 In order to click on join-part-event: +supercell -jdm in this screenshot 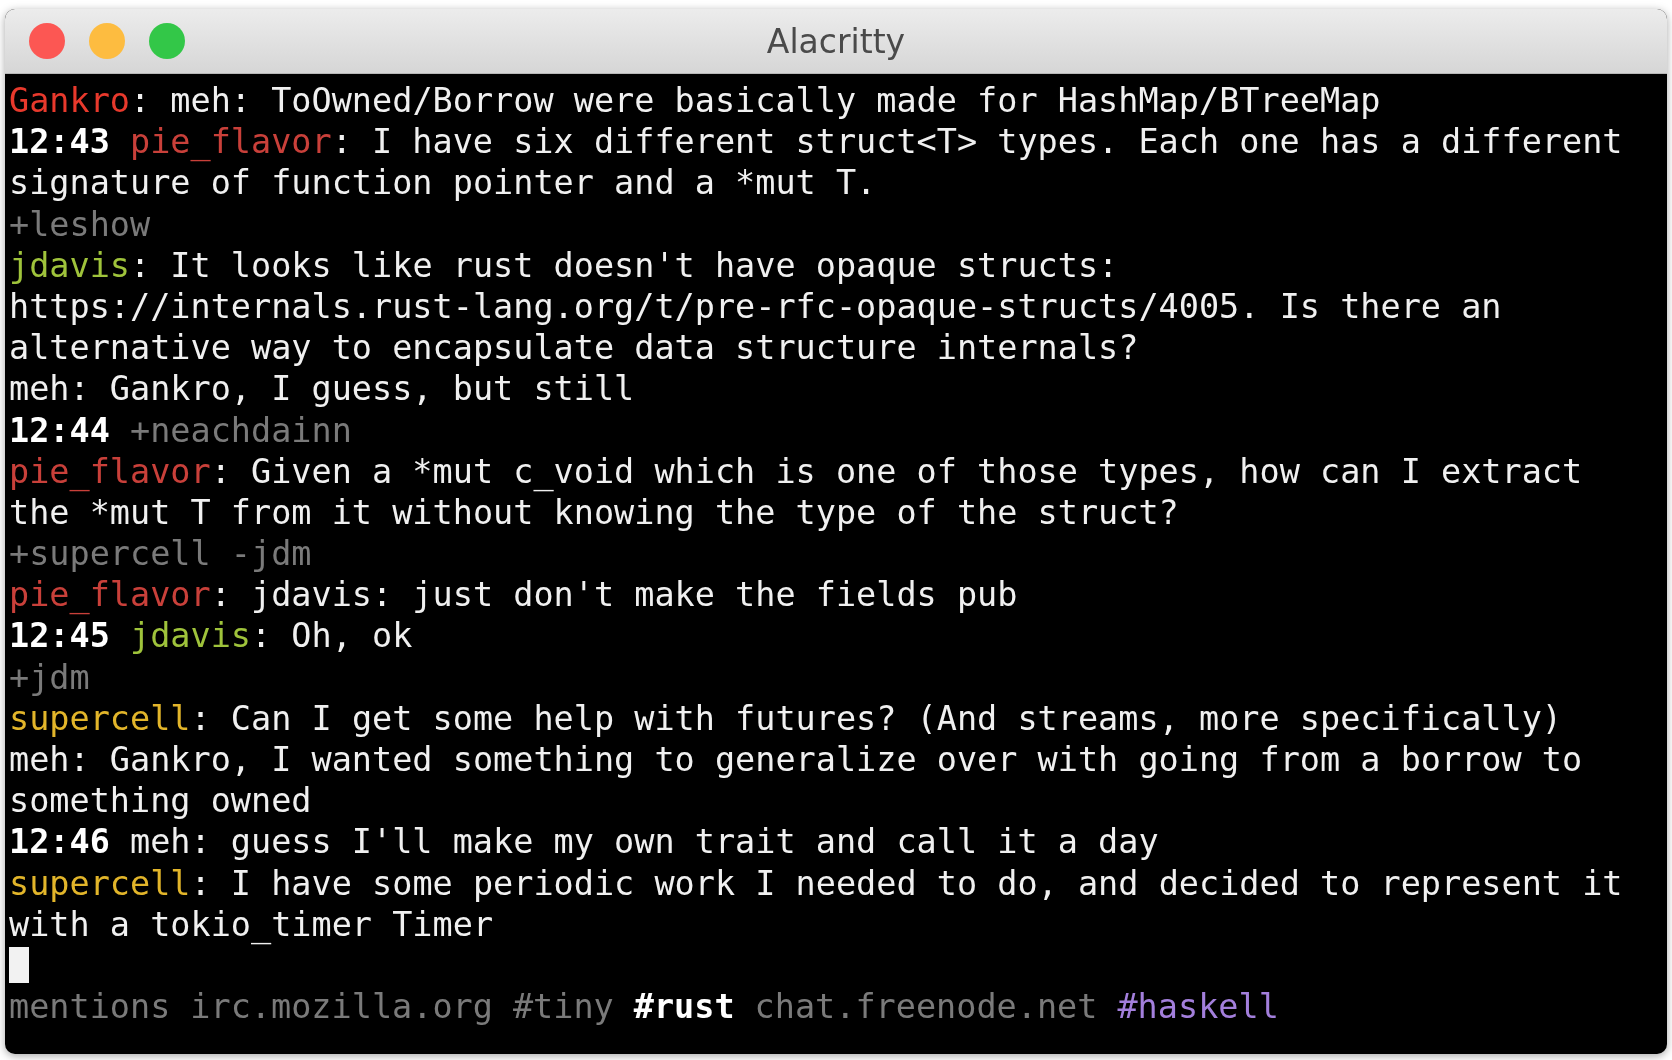, I will do `click(160, 554)`.